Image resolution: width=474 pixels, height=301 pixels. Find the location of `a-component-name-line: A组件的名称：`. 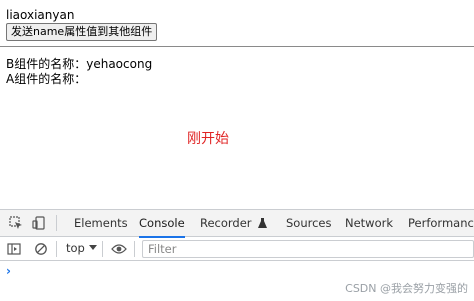

a-component-name-line: A组件的名称： is located at coordinates (46, 79).